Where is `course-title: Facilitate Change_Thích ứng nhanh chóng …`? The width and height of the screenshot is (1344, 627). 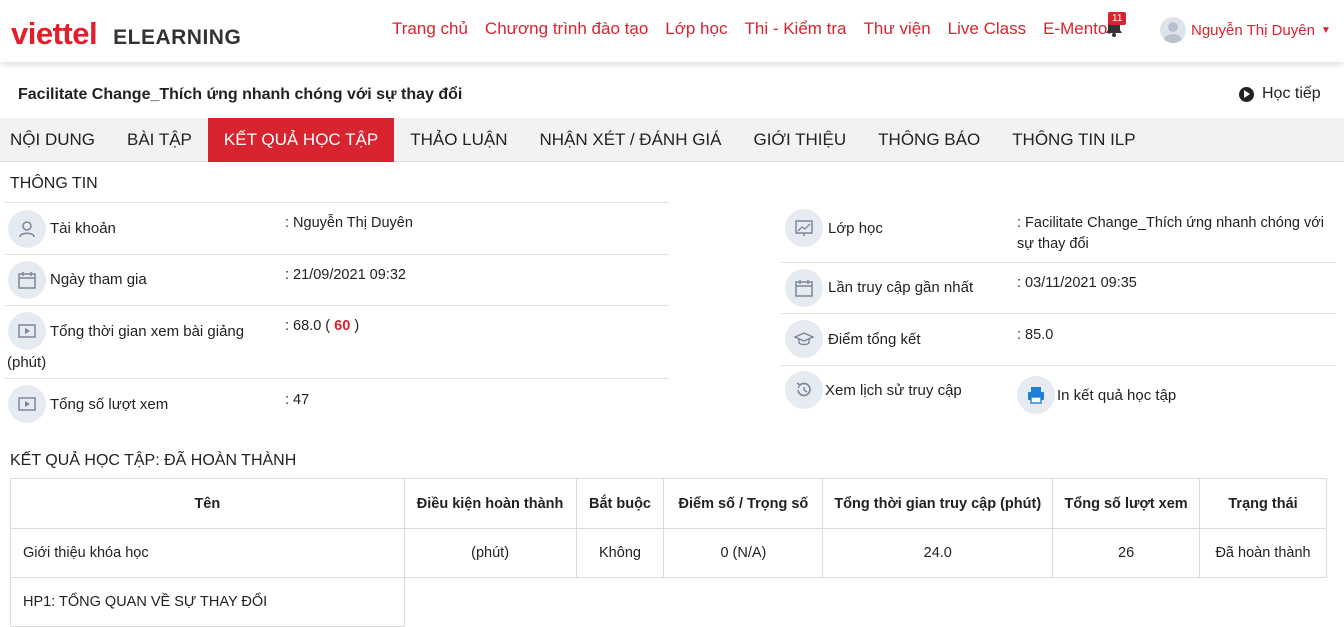 course-title: Facilitate Change_Thích ứng nhanh chóng … is located at coordinates (240, 94).